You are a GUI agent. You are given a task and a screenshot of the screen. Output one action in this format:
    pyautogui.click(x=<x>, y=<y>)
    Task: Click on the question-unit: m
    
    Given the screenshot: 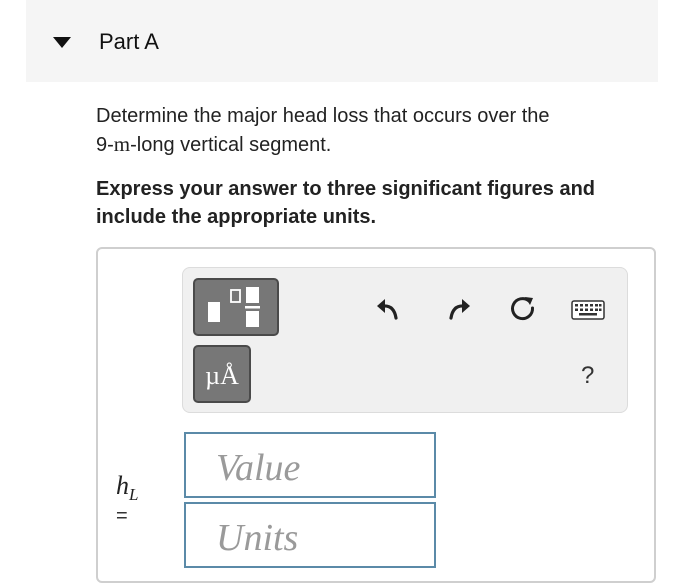 What is the action you would take?
    pyautogui.click(x=122, y=144)
    